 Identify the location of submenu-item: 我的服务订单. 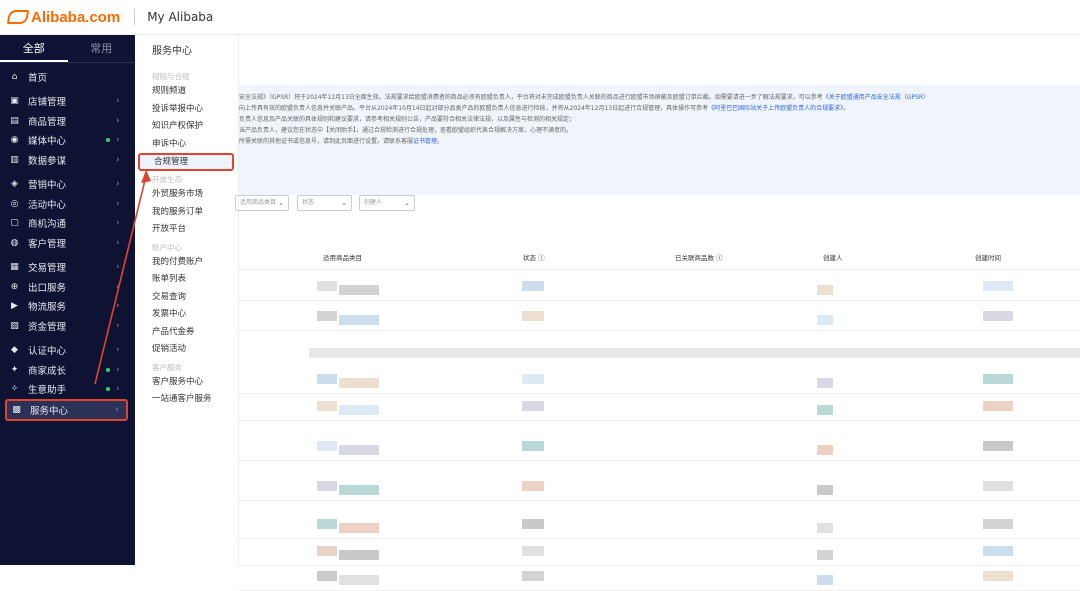
(195, 213).